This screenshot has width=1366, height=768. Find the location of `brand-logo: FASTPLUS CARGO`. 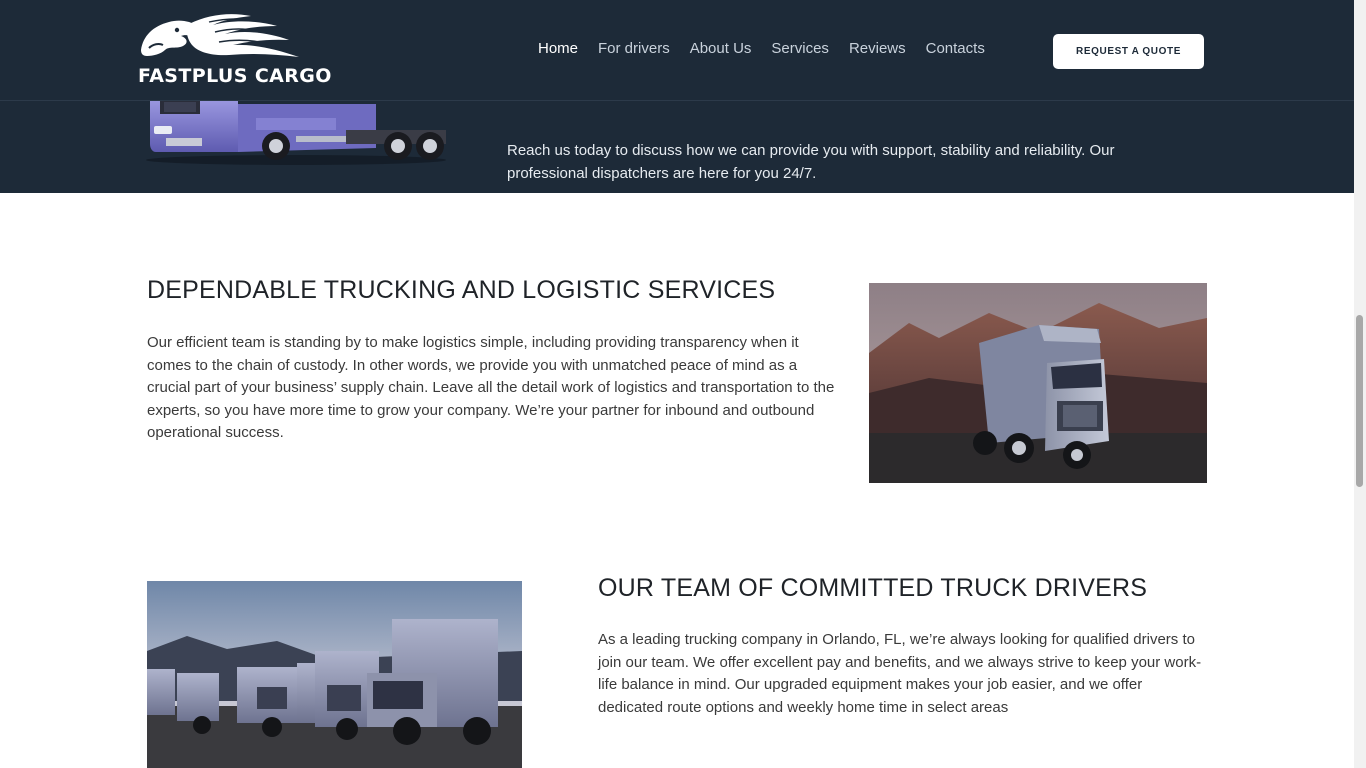

brand-logo: FASTPLUS CARGO is located at coordinates (234, 49).